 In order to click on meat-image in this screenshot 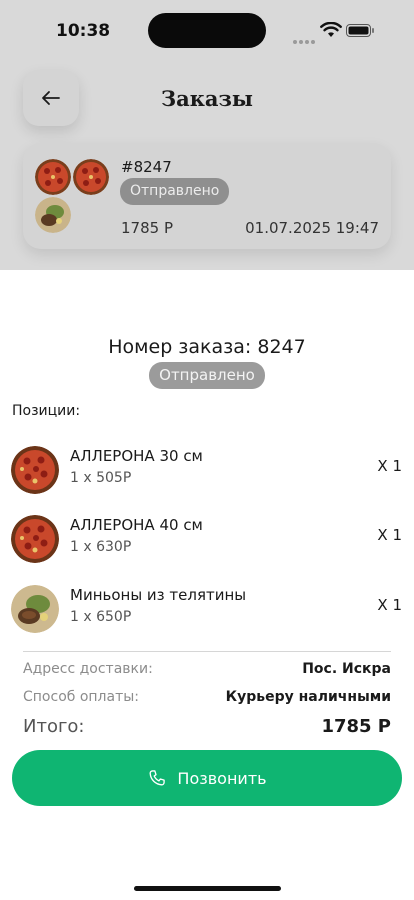, I will do `click(35, 609)`.